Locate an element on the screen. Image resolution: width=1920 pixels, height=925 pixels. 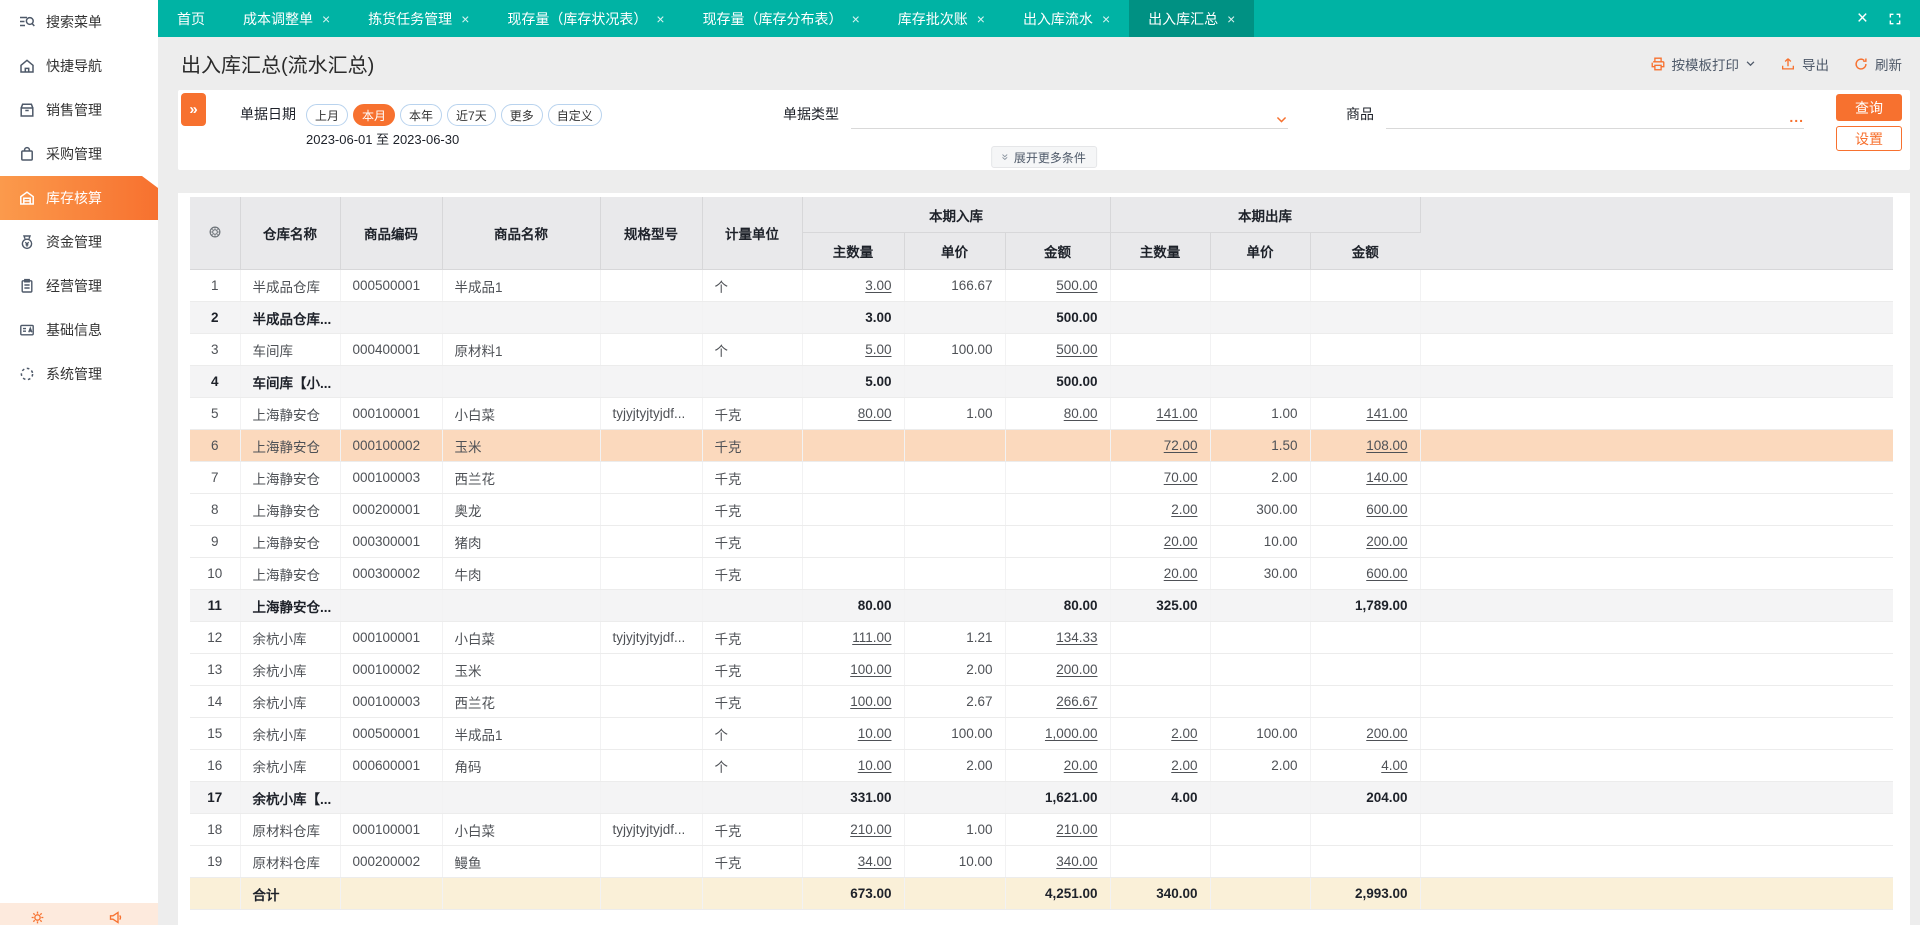
cell-in-qty: 34.00 is located at coordinates (853, 861).